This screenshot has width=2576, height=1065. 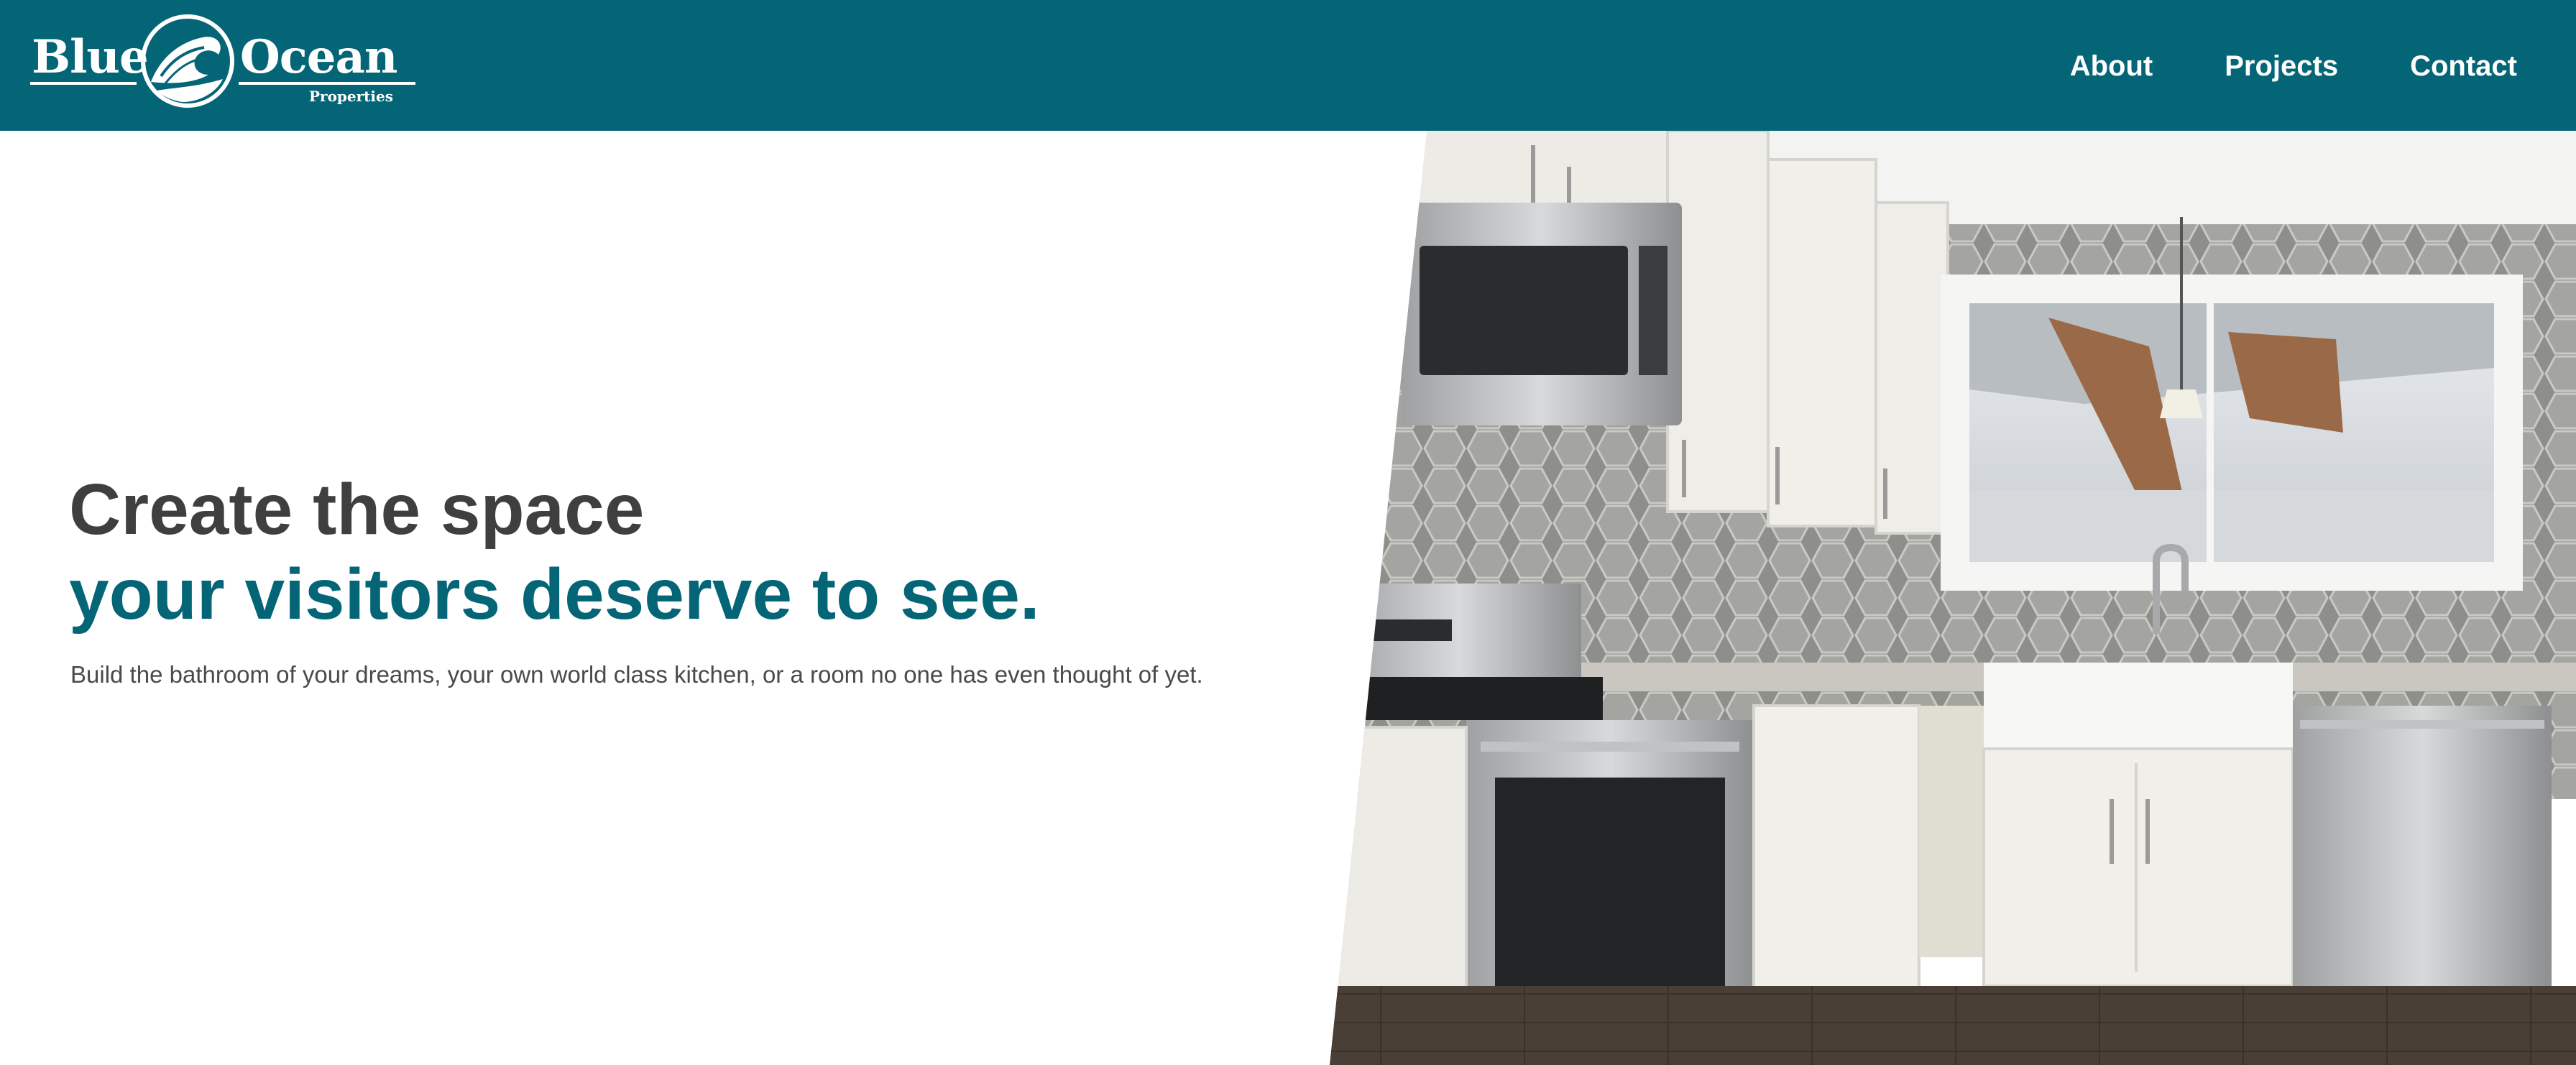 I want to click on brand-word-ocean: Ocean, so click(x=318, y=57).